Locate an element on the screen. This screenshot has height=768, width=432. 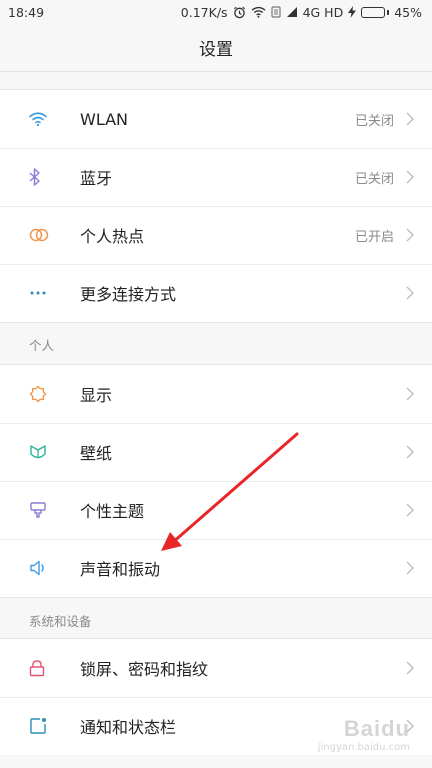
section-header-personal: 个人 is located at coordinates (216, 344).